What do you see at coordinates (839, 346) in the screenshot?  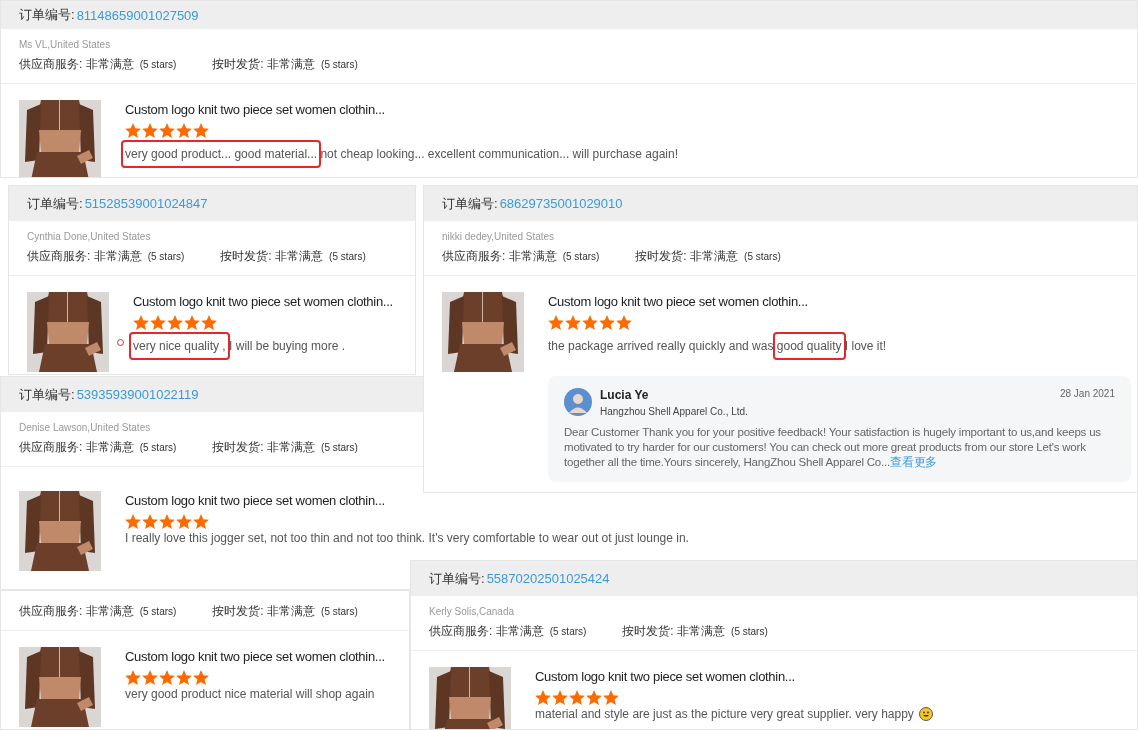 I see `review-comment: the package arrived really quickly and was good quality I love it!` at bounding box center [839, 346].